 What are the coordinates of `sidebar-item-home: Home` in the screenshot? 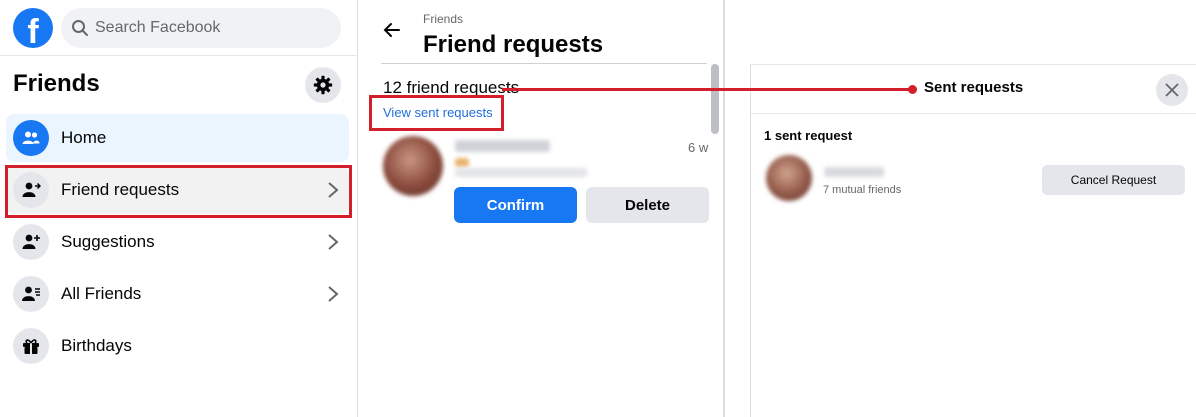 It's located at (177, 138).